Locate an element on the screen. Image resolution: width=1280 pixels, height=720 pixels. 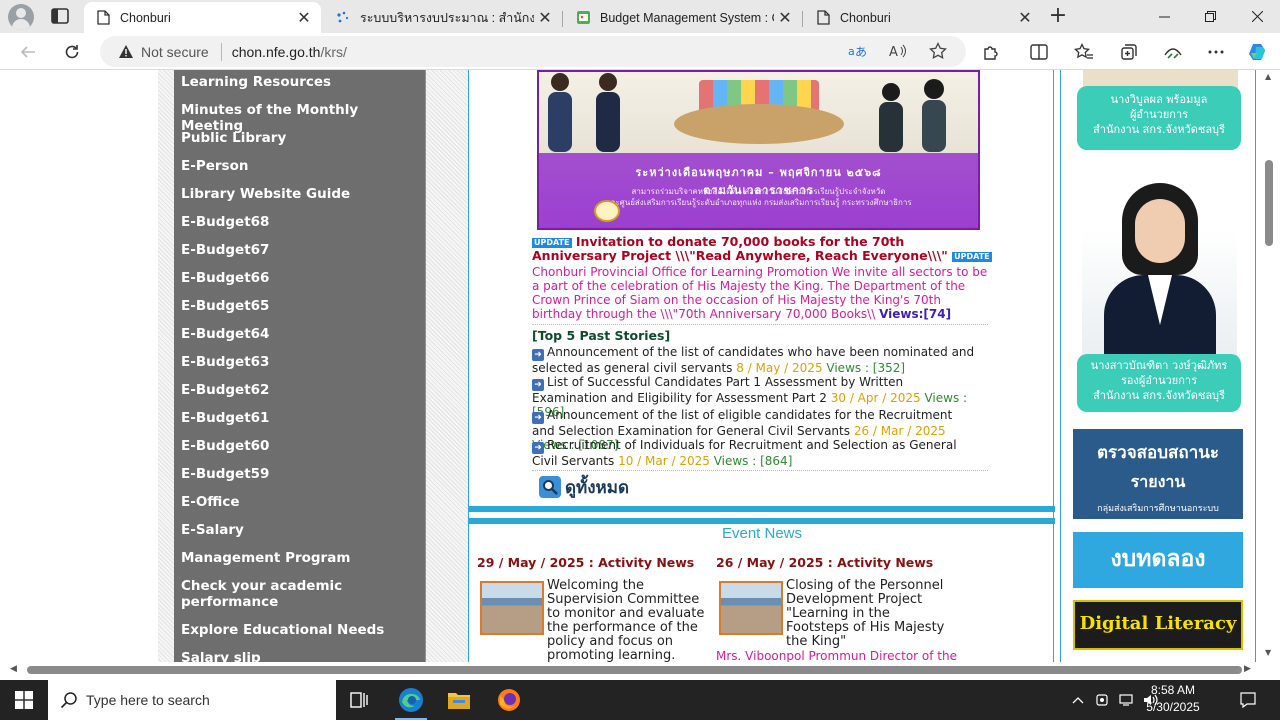
menu-e-budget66: E-Budget66 is located at coordinates (301, 278).